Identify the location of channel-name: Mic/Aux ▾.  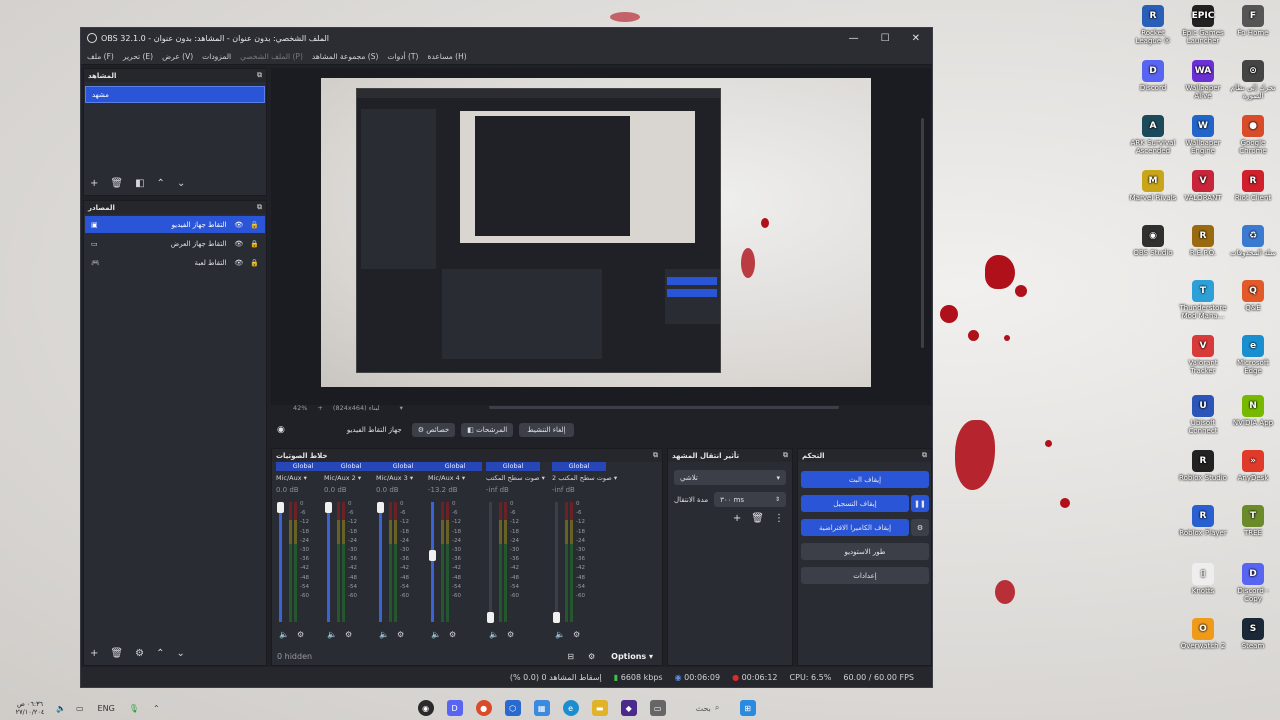
(303, 478).